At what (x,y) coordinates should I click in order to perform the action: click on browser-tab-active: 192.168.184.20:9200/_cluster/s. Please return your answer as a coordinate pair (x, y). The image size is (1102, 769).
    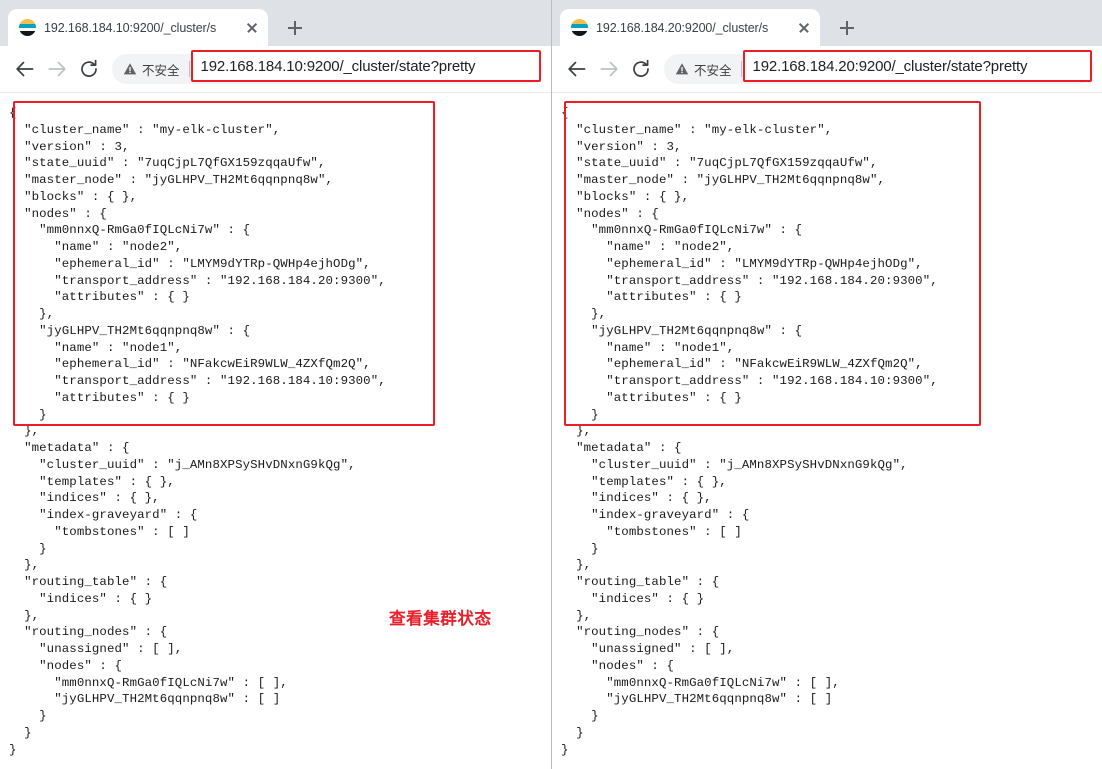
    Looking at the image, I should click on (690, 27).